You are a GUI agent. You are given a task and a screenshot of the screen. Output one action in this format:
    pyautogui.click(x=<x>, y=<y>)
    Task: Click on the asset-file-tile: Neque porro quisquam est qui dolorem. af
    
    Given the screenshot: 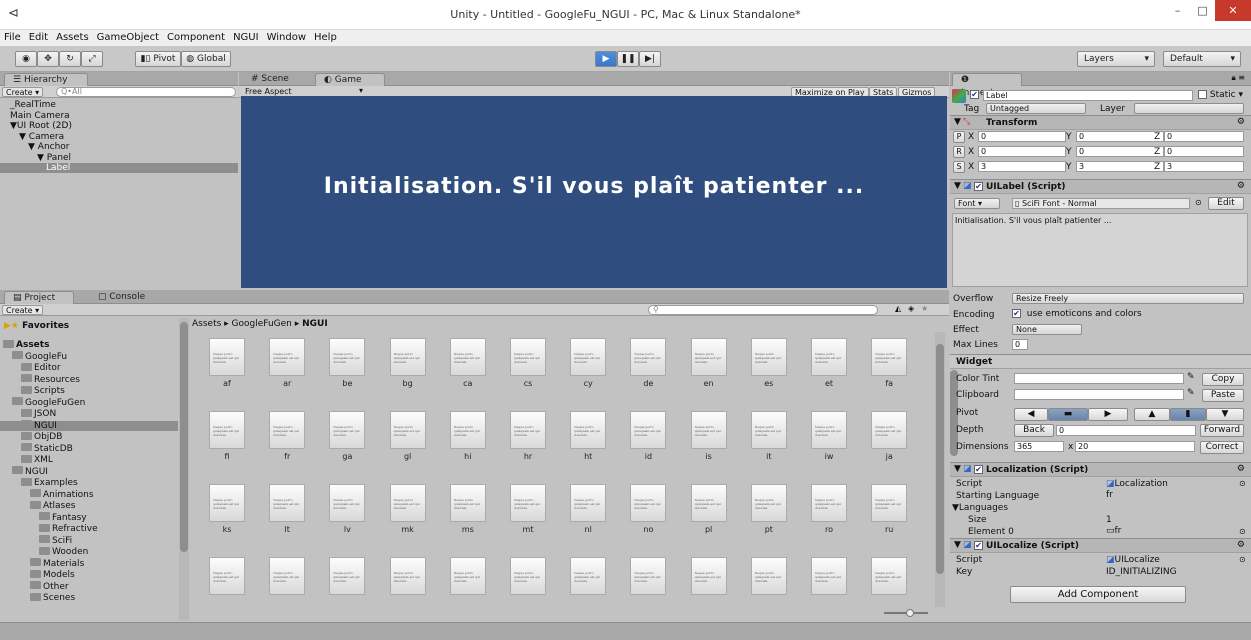 What is the action you would take?
    pyautogui.click(x=227, y=363)
    